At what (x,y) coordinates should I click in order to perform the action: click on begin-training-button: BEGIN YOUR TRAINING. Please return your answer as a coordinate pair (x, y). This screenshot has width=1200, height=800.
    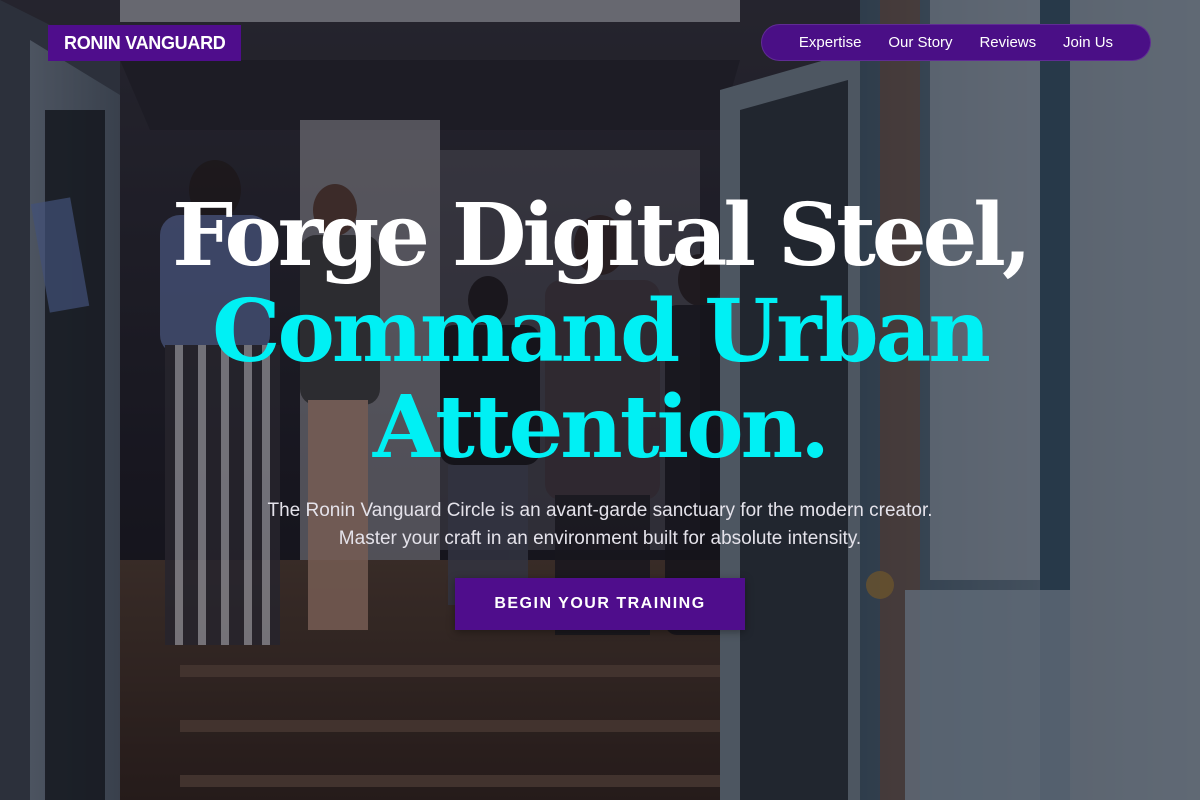
    Looking at the image, I should click on (600, 604).